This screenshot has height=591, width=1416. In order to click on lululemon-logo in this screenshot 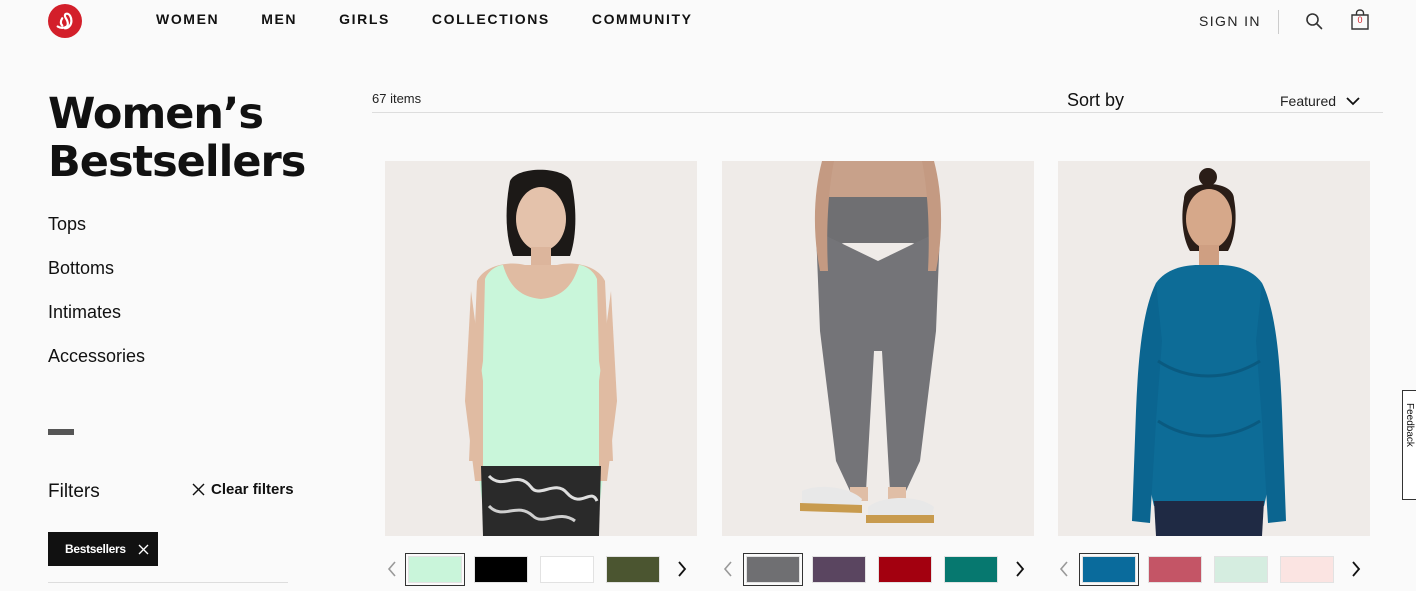, I will do `click(65, 21)`.